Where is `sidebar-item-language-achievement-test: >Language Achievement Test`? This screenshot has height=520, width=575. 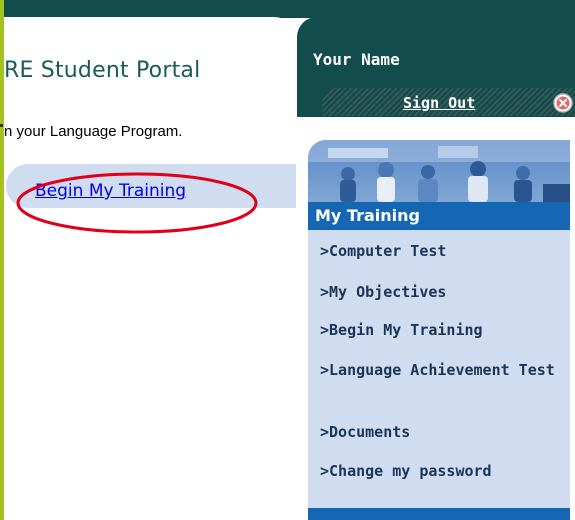 sidebar-item-language-achievement-test: >Language Achievement Test is located at coordinates (442, 370).